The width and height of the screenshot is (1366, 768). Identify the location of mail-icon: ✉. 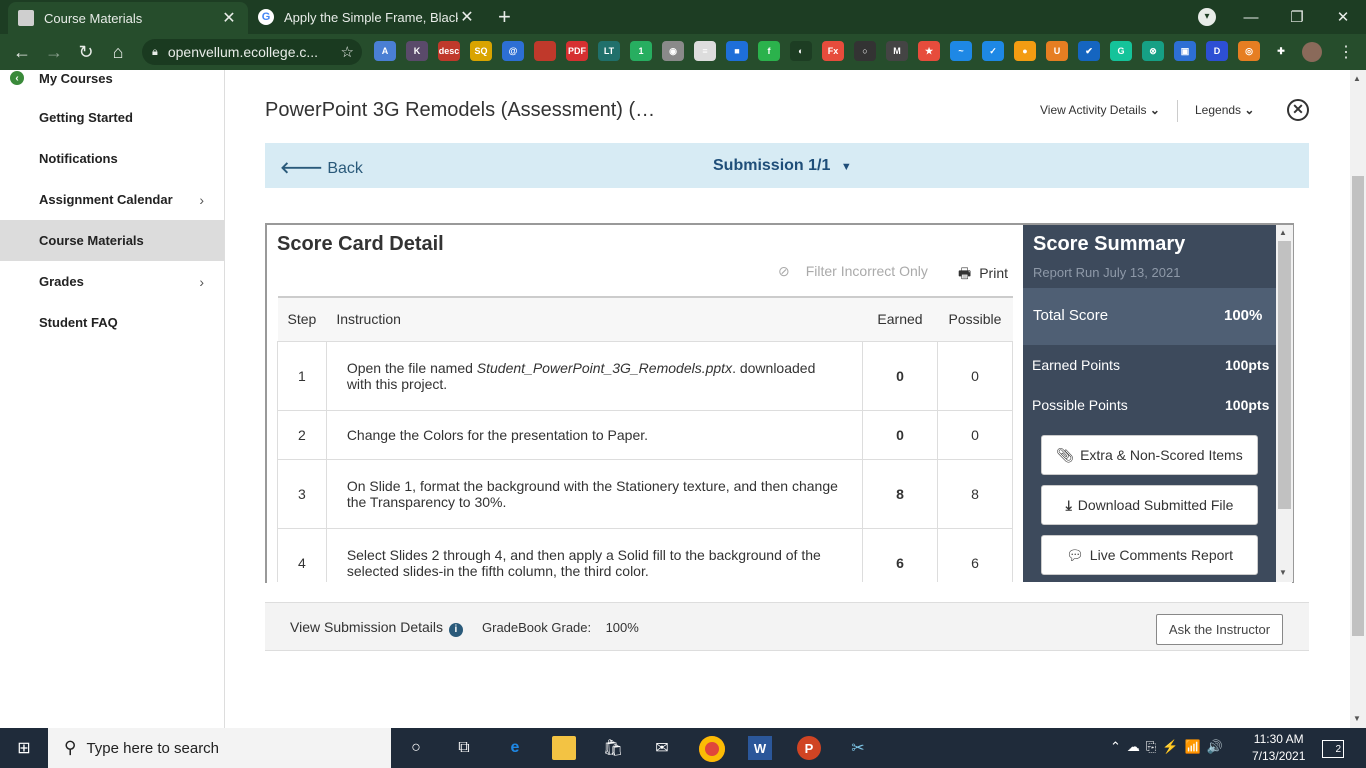
(662, 748).